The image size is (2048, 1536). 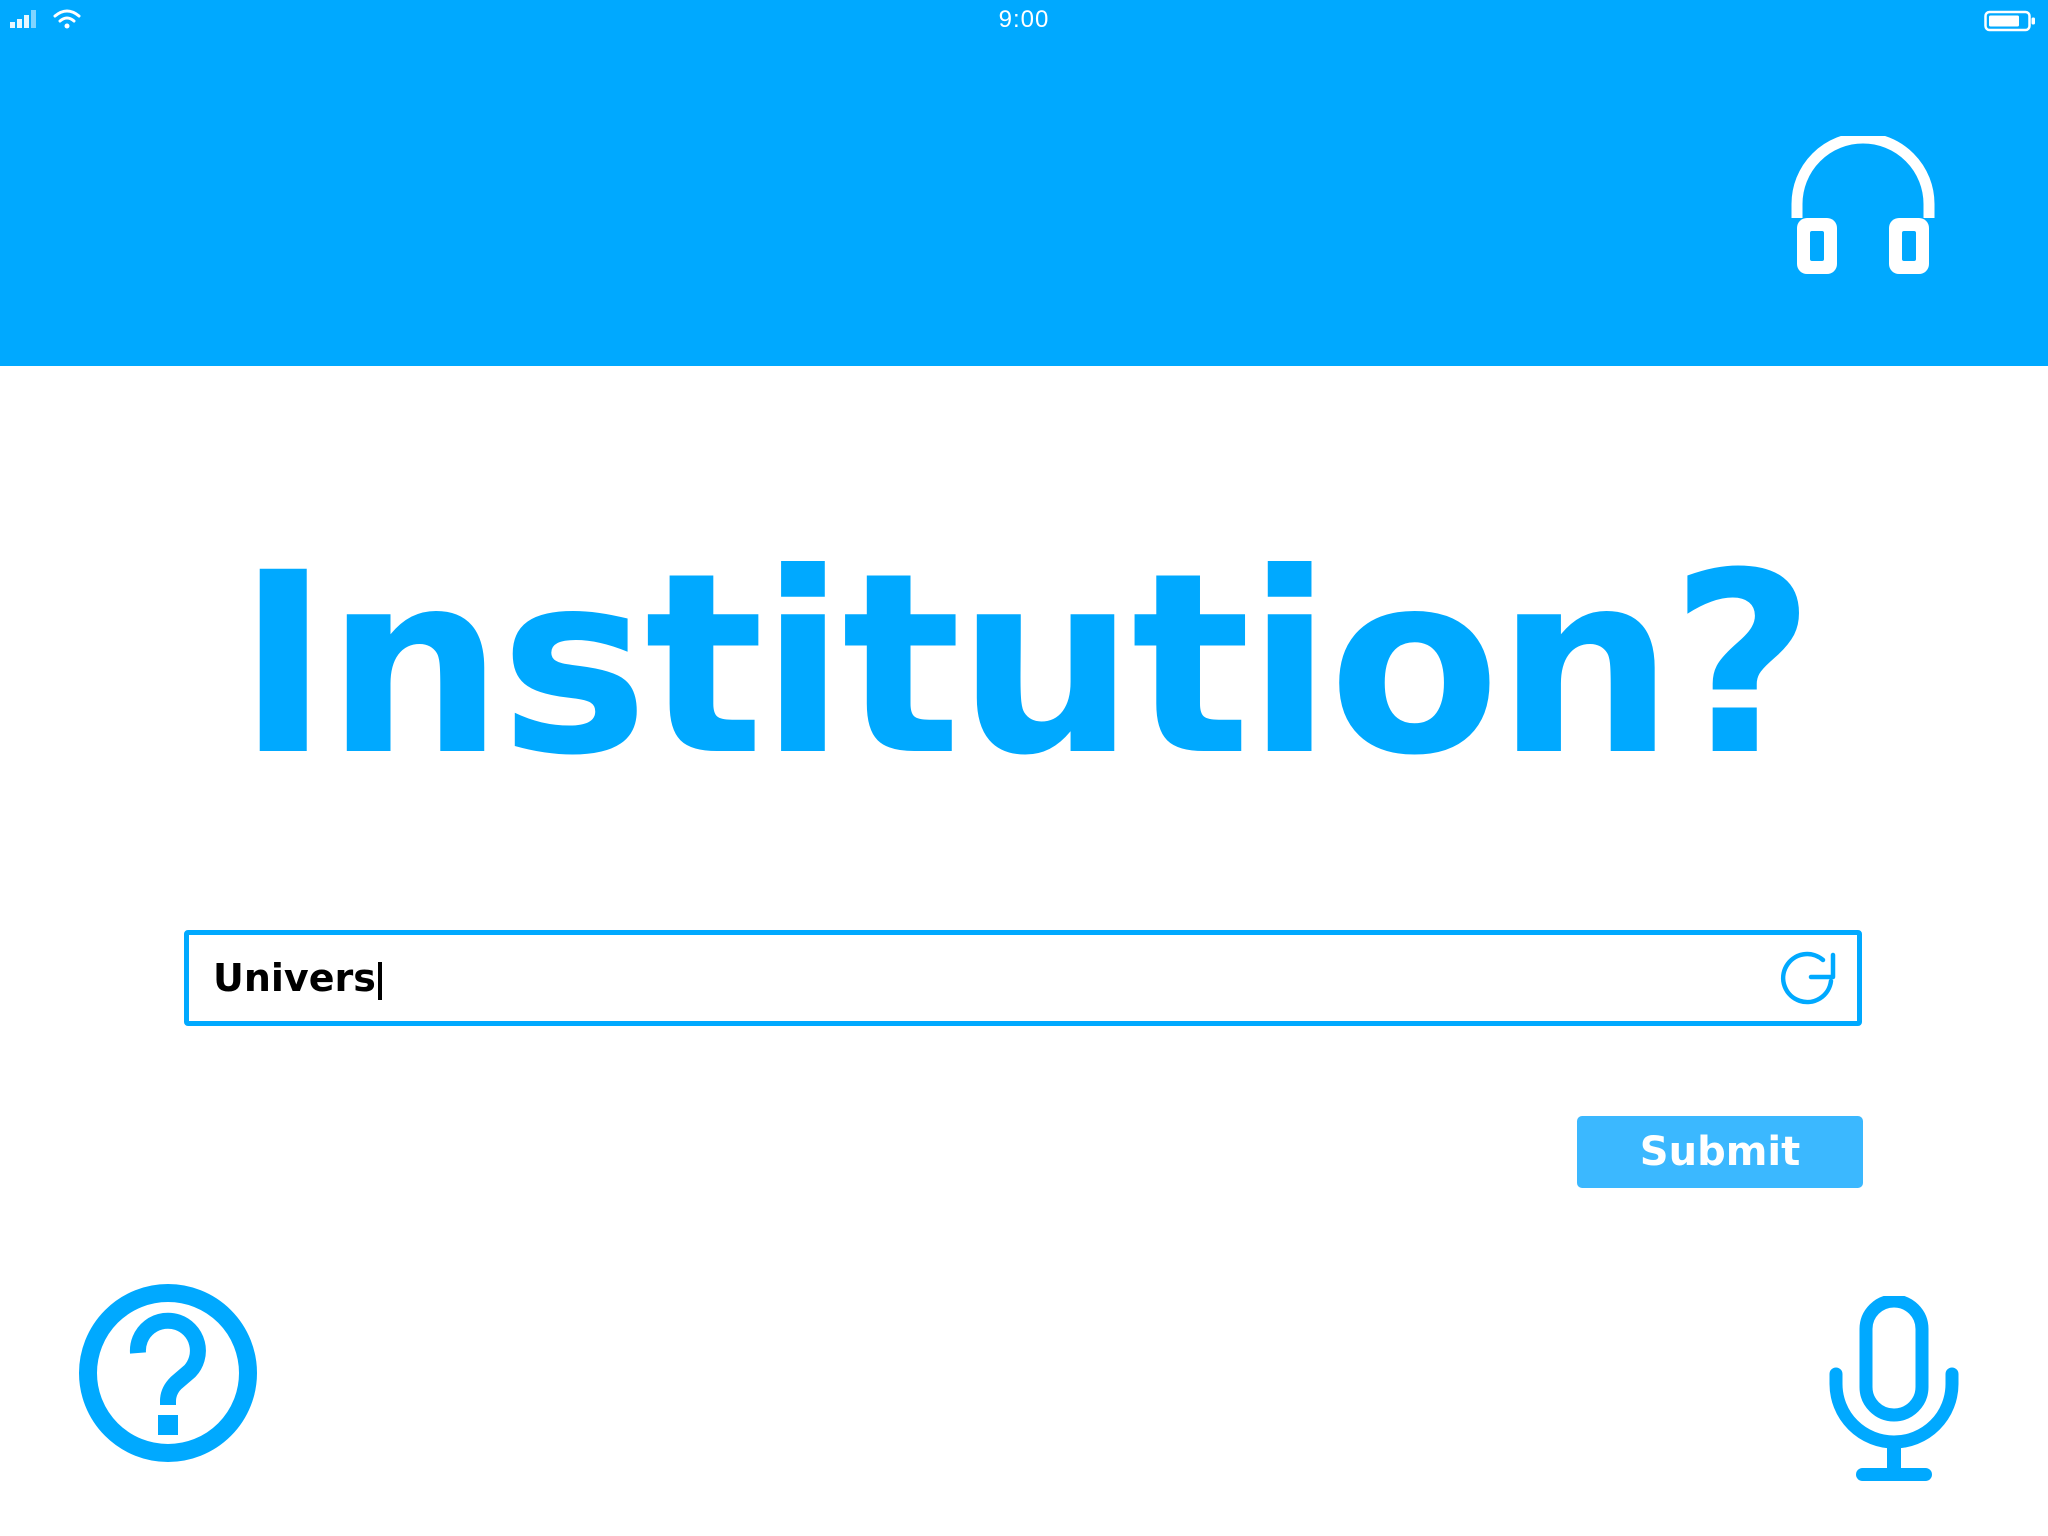 I want to click on question-heading: Institution?, so click(x=1025, y=664).